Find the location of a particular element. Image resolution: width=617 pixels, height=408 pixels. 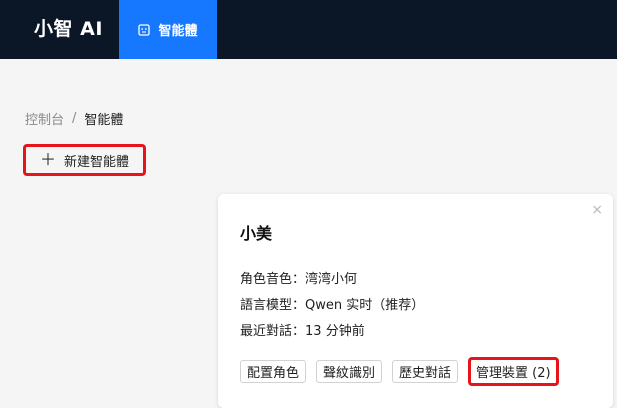

plus-icon: ＋ is located at coordinates (48, 159).